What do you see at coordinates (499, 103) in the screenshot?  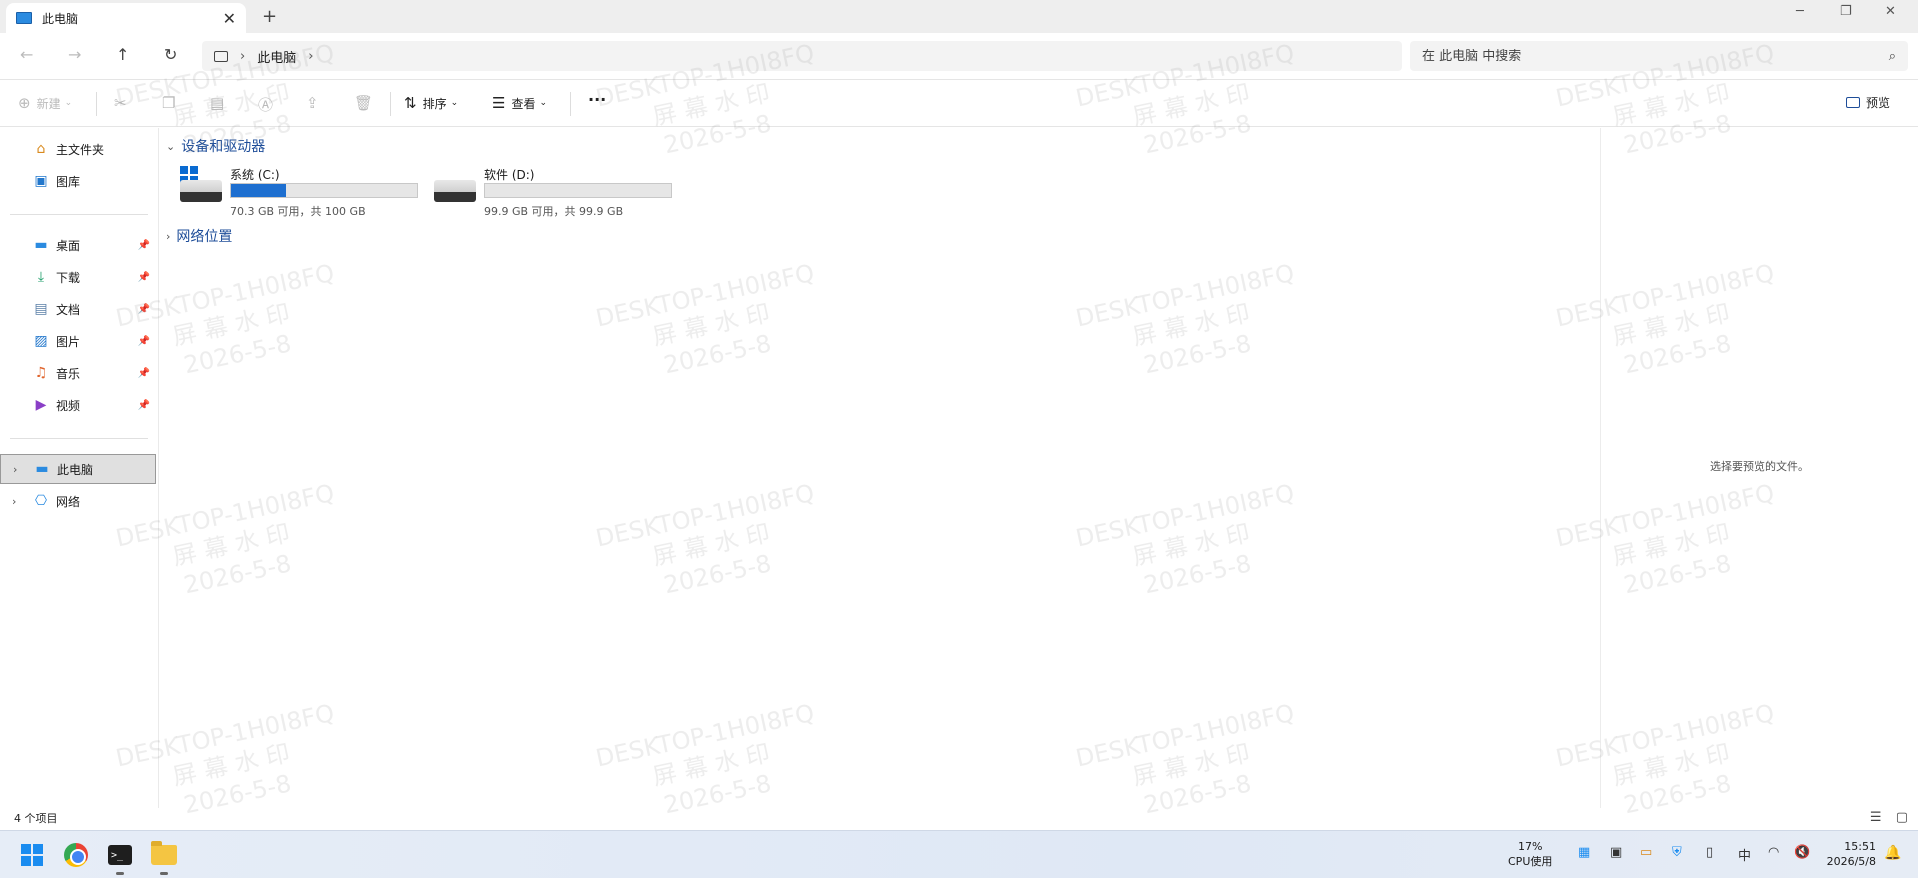 I see `view-icon: ☰` at bounding box center [499, 103].